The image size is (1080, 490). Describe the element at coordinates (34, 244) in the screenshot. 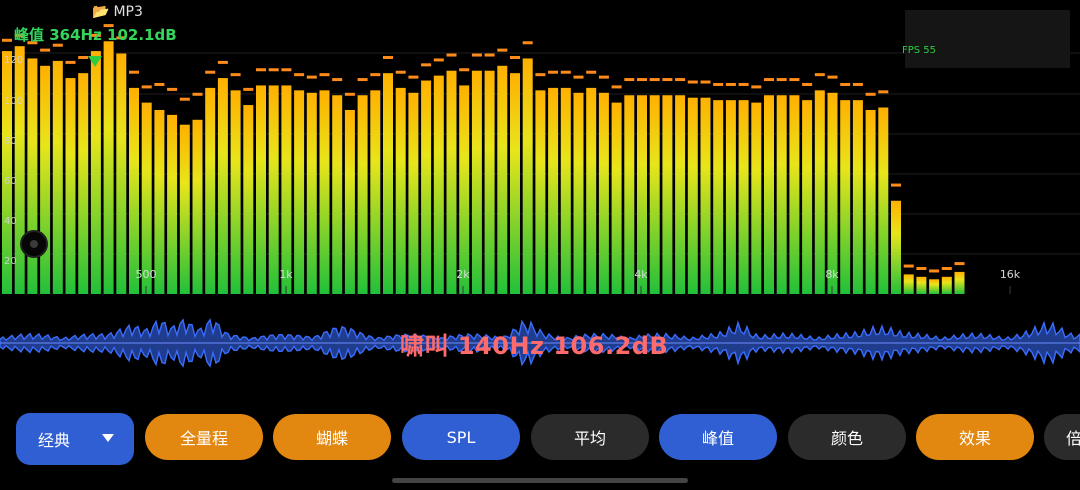

I see `cursor-knob-icon` at that location.